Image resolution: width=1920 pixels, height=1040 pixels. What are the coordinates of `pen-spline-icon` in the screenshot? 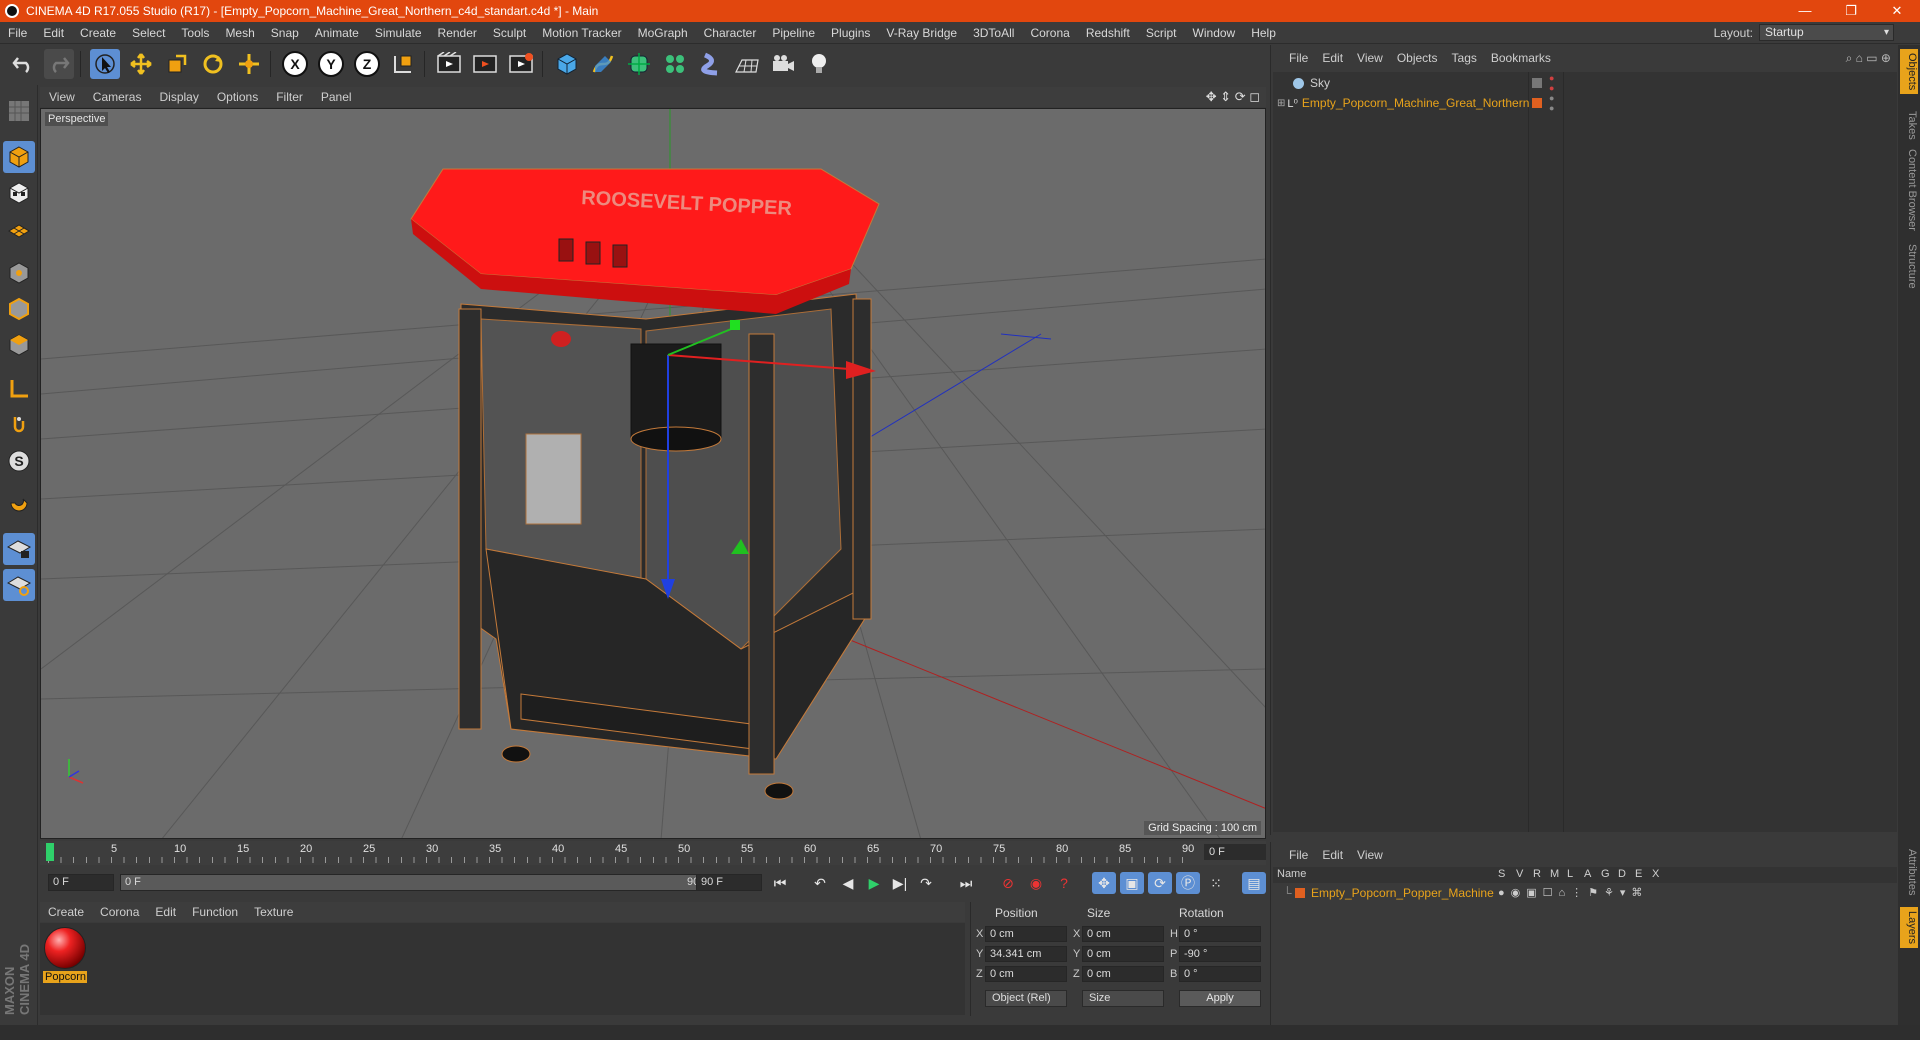 It's located at (603, 64).